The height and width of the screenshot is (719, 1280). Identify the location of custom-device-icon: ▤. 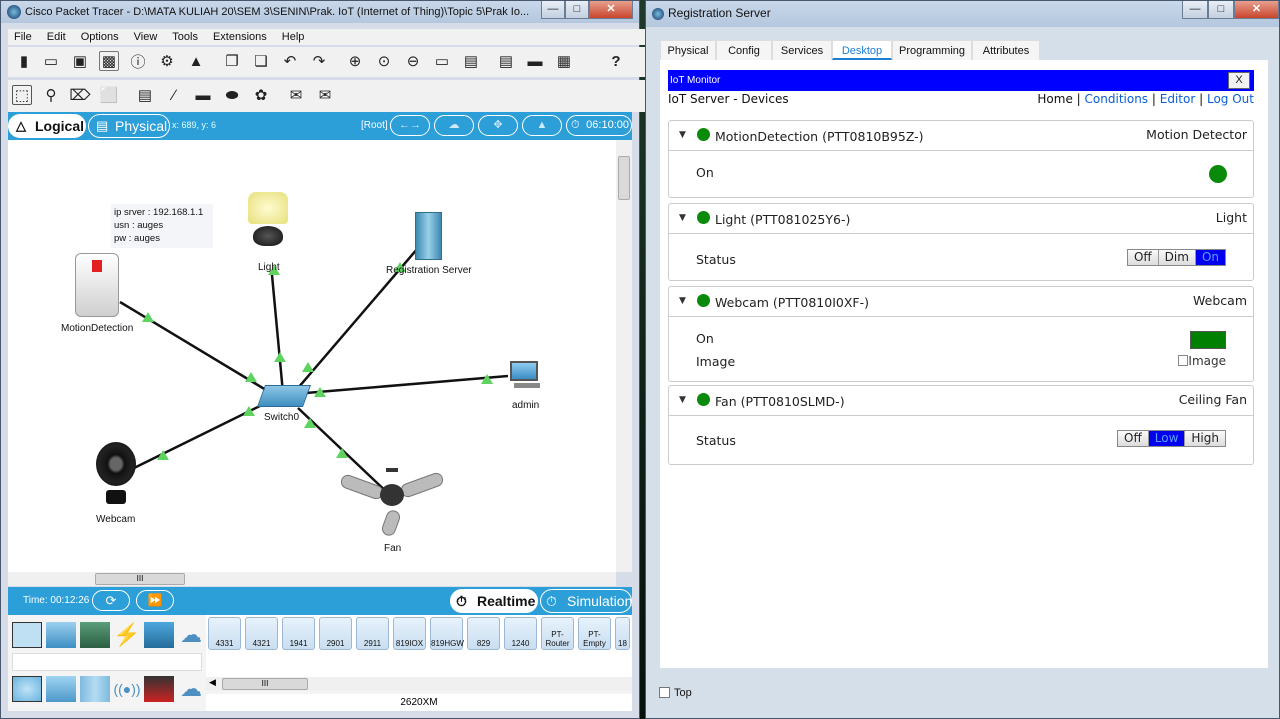
(471, 61).